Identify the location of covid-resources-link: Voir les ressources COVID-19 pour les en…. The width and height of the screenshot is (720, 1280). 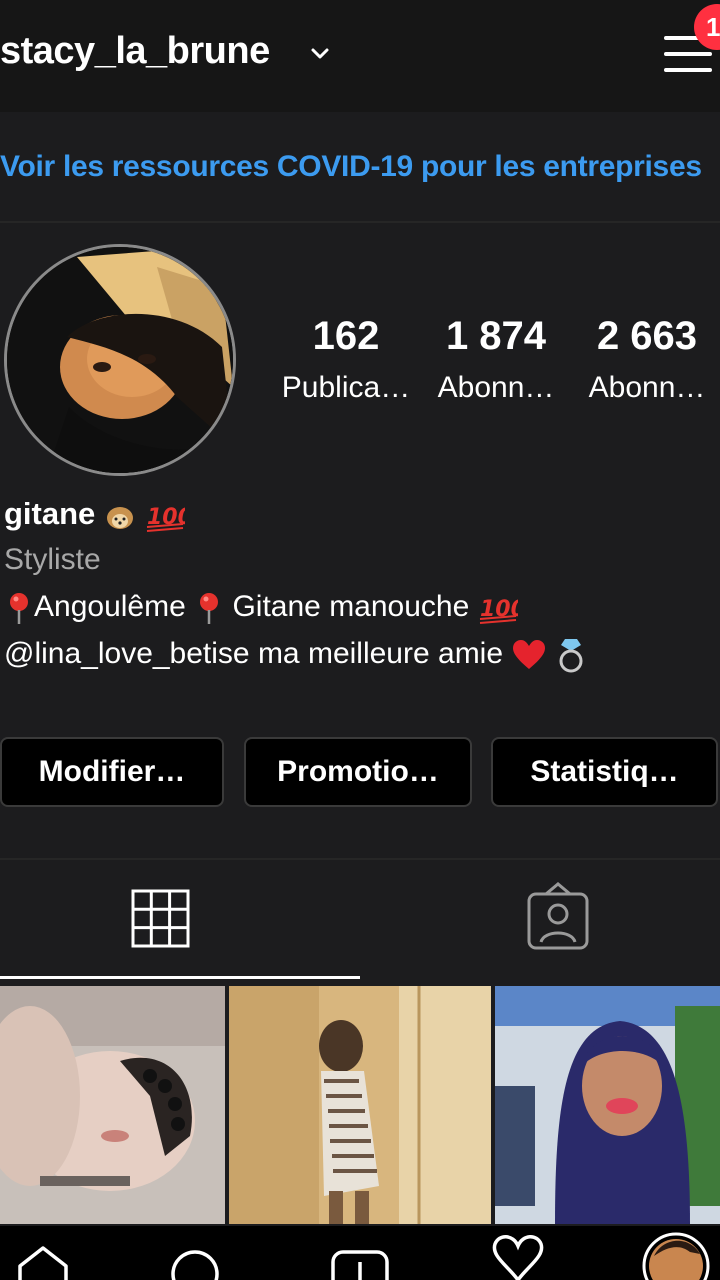
(360, 167).